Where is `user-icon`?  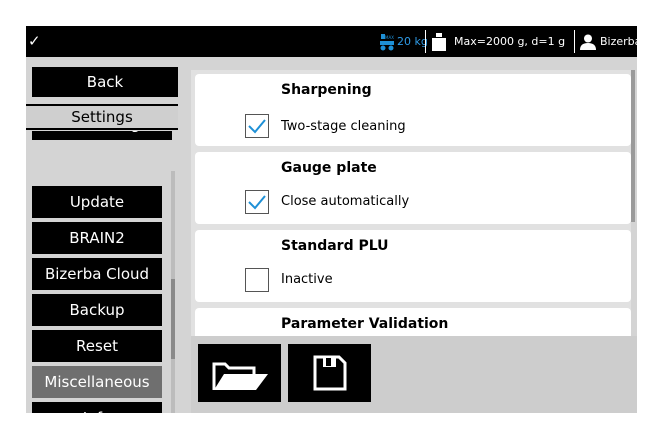
user-icon is located at coordinates (588, 42).